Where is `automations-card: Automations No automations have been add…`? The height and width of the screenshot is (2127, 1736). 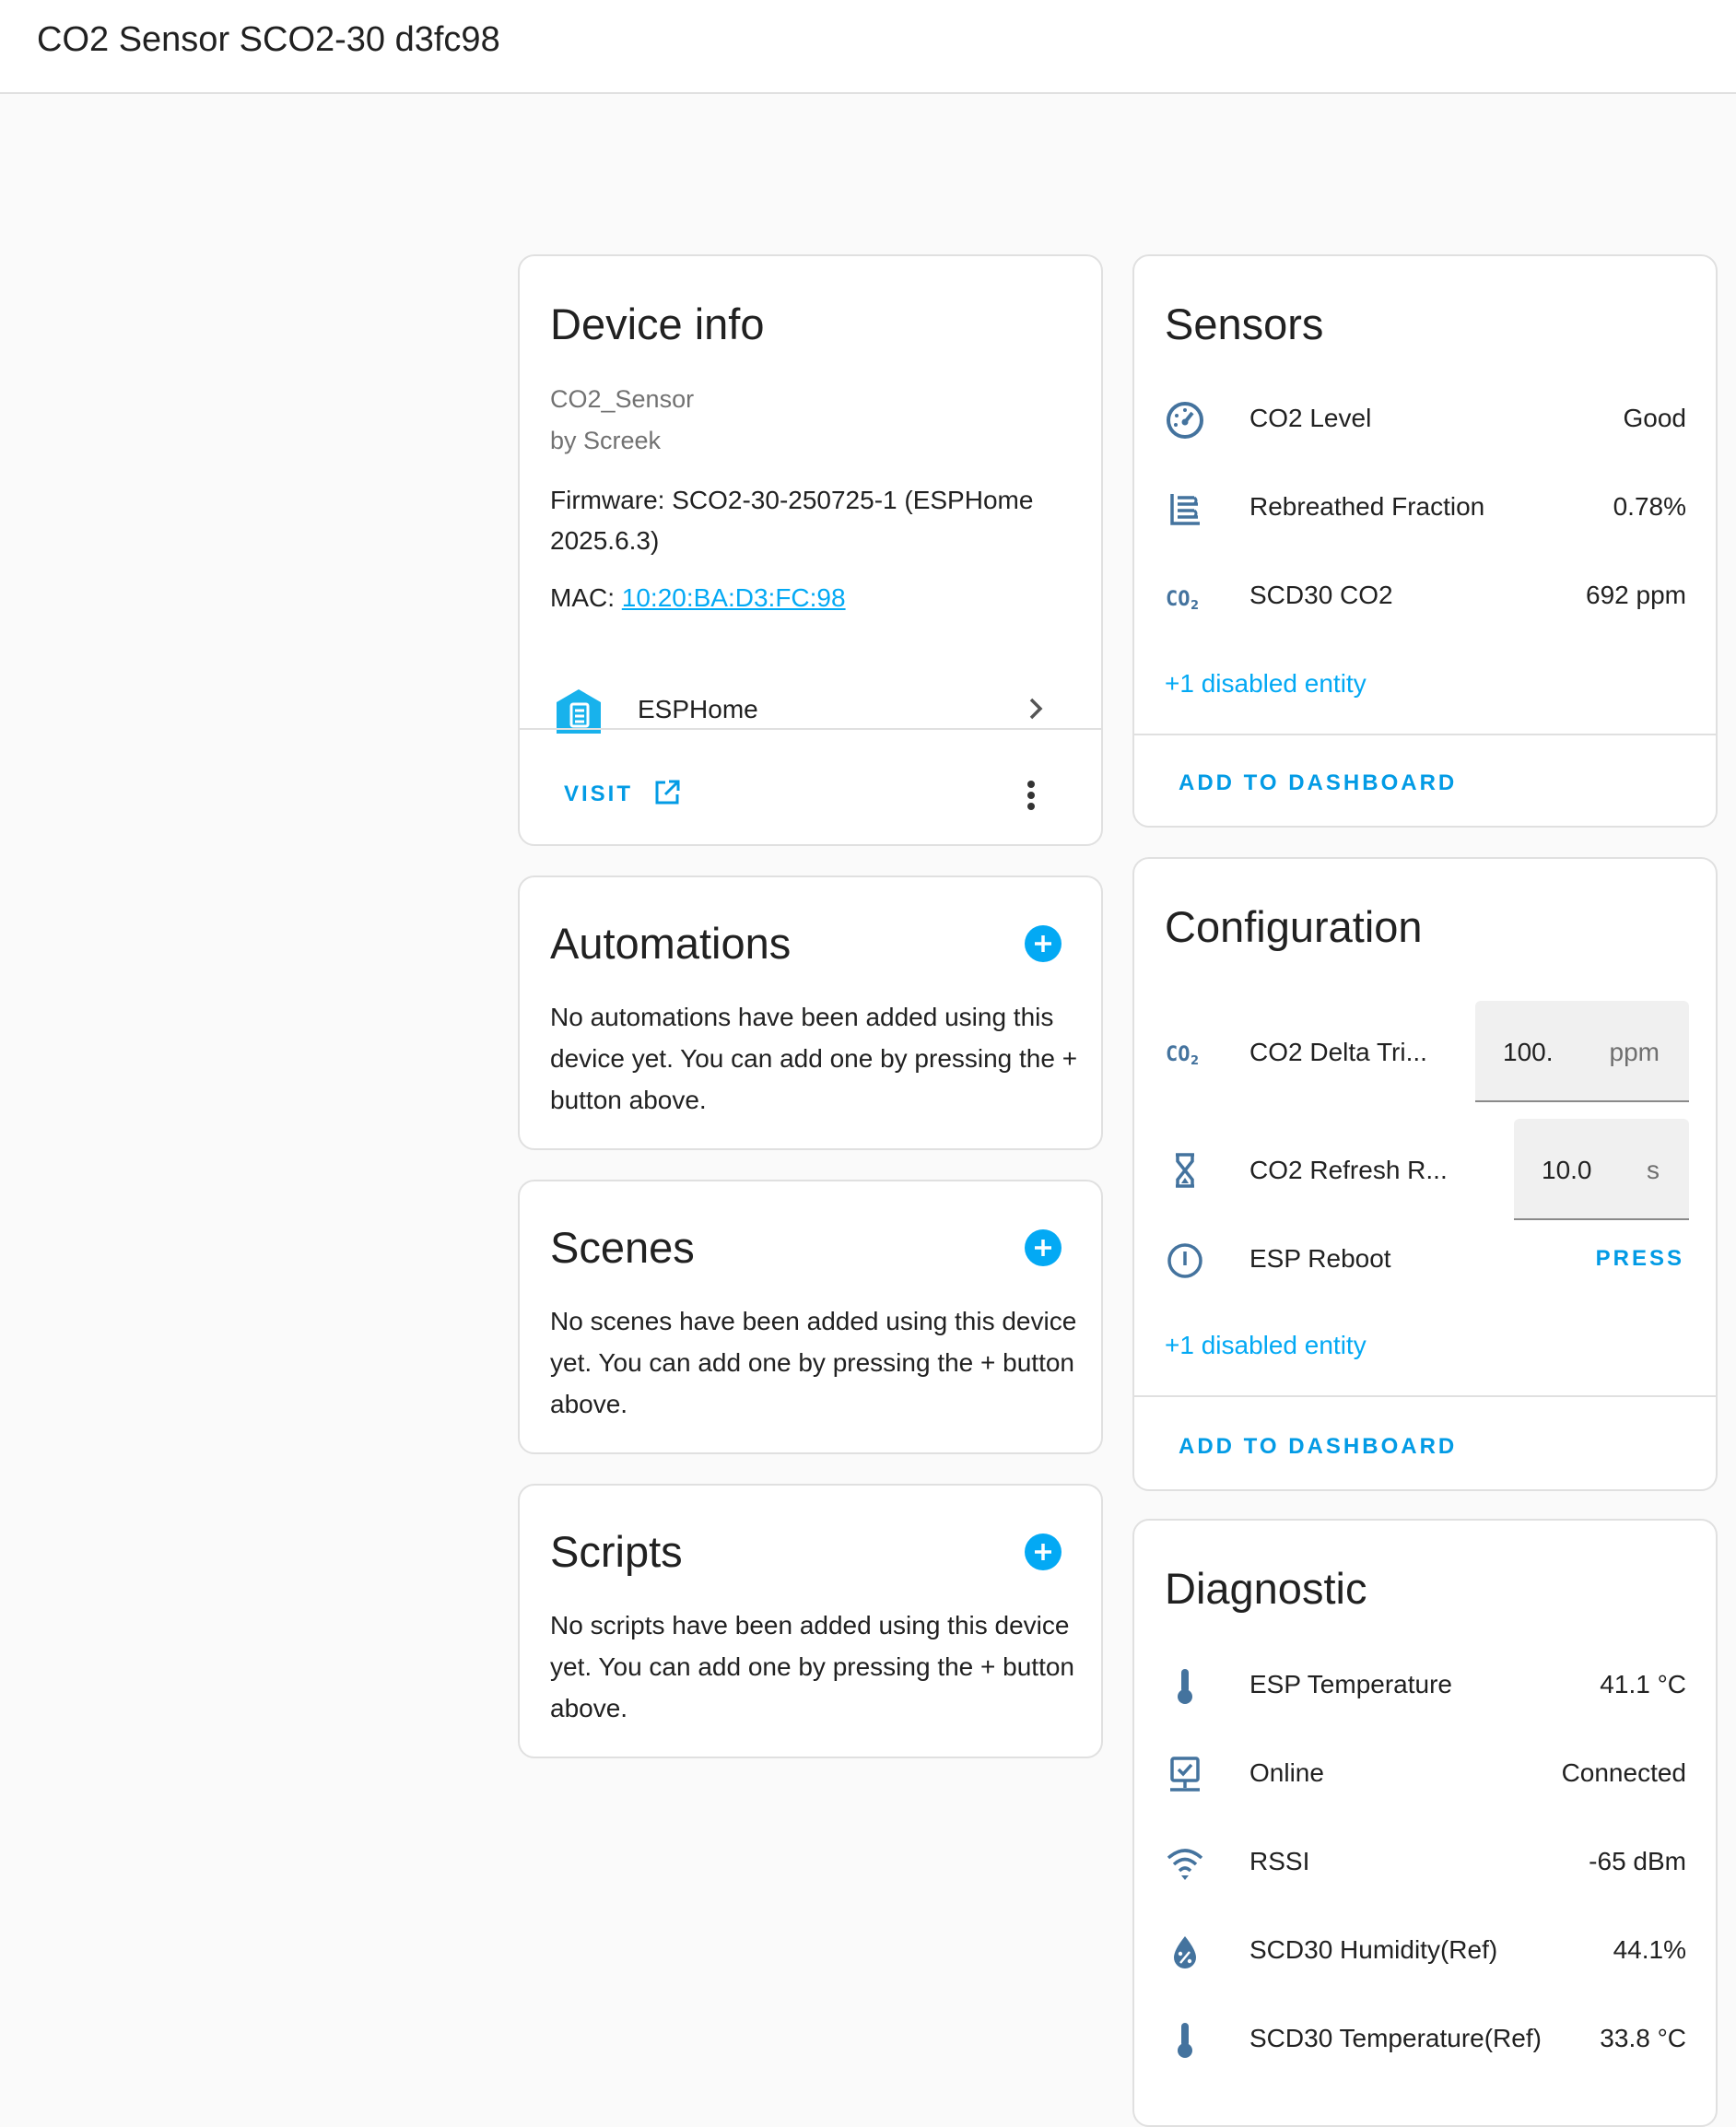
automations-card: Automations No automations have been add… is located at coordinates (810, 1013).